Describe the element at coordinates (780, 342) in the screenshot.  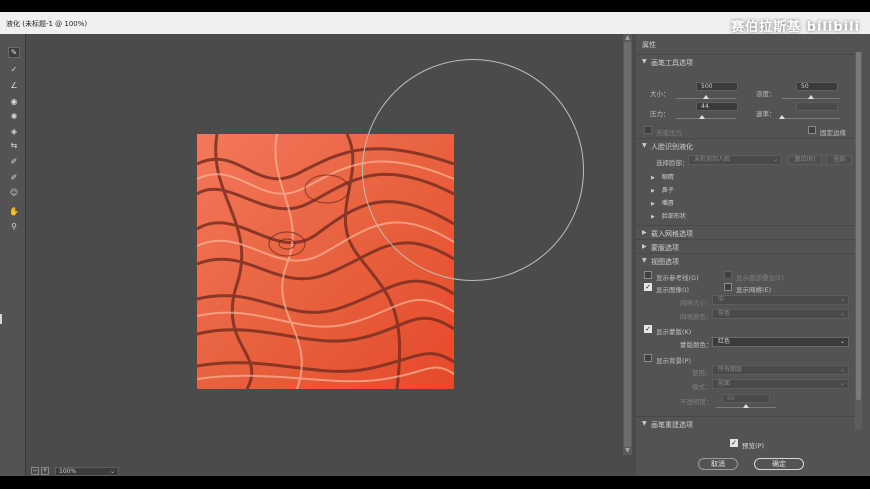
I see `mask-color-dropdown: 红色 ⌄` at that location.